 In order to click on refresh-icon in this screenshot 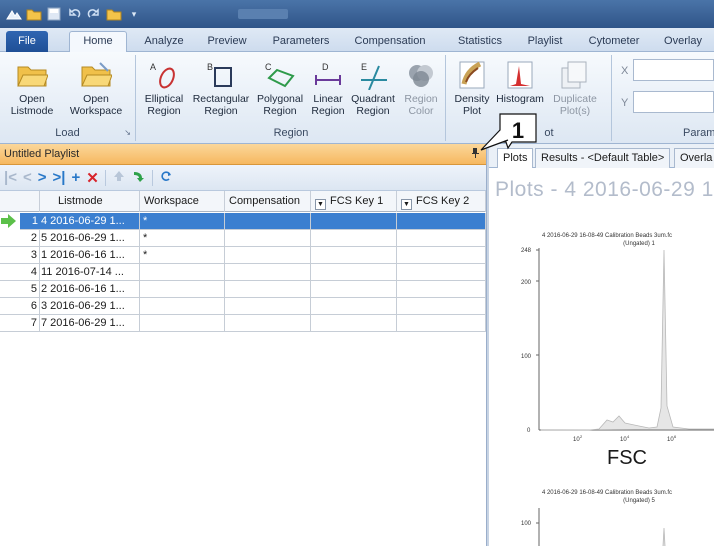, I will do `click(166, 177)`.